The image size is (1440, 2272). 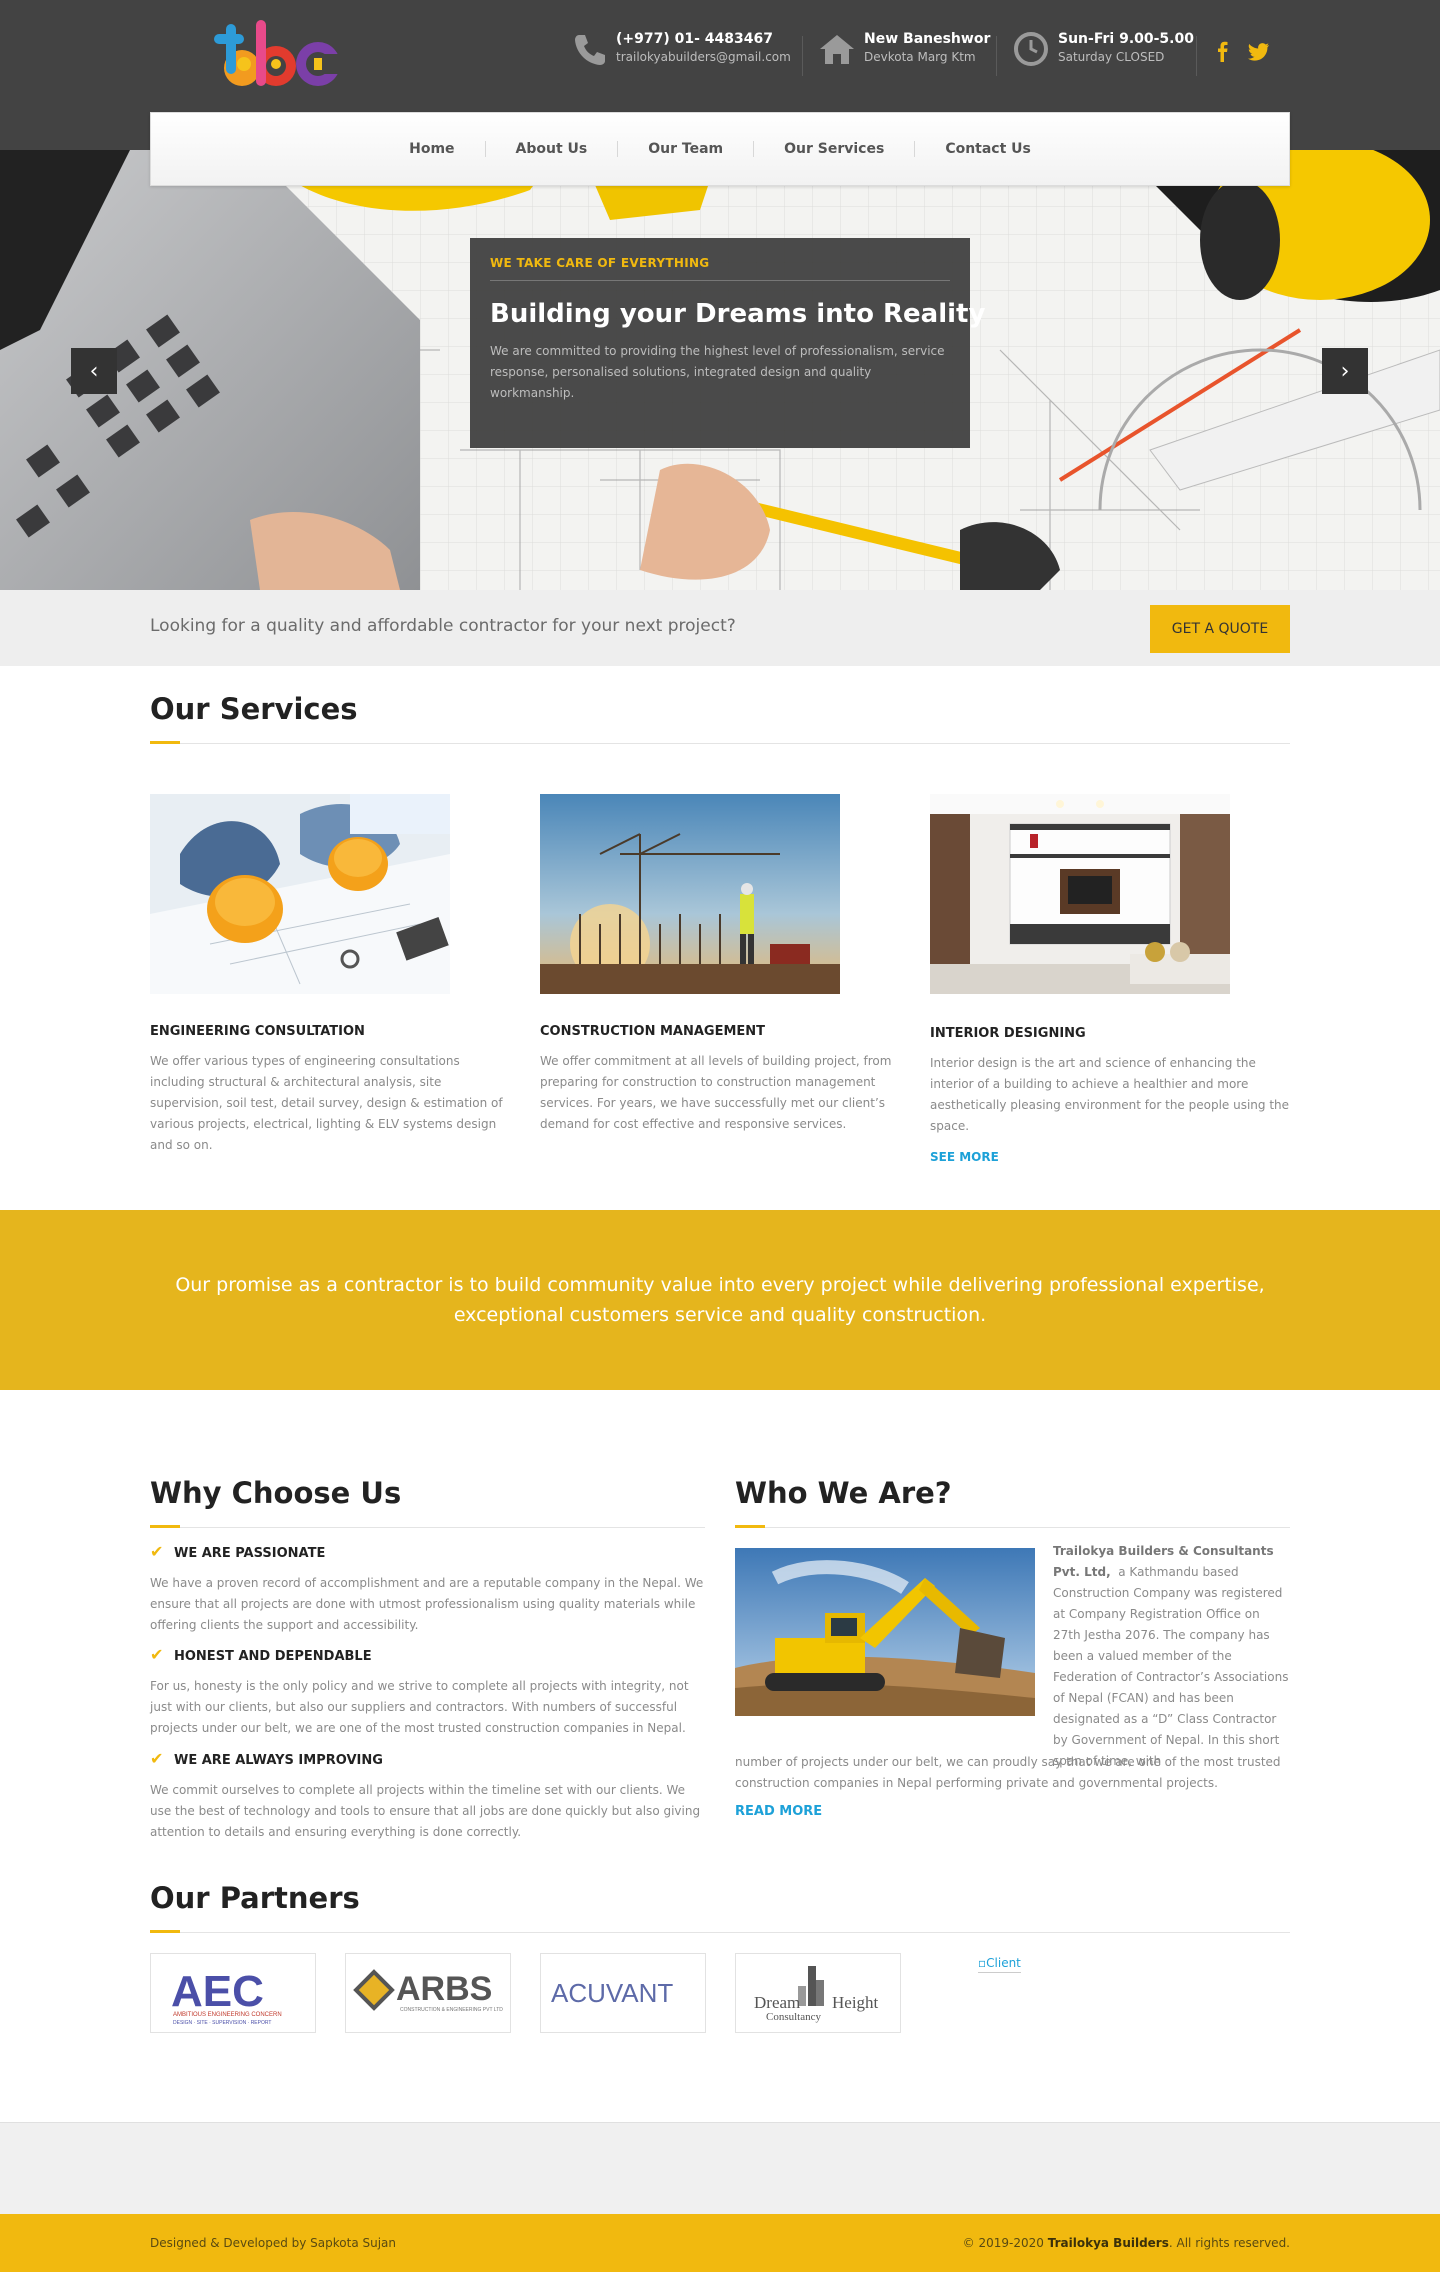 What do you see at coordinates (720, 2168) in the screenshot?
I see `footer-spacer` at bounding box center [720, 2168].